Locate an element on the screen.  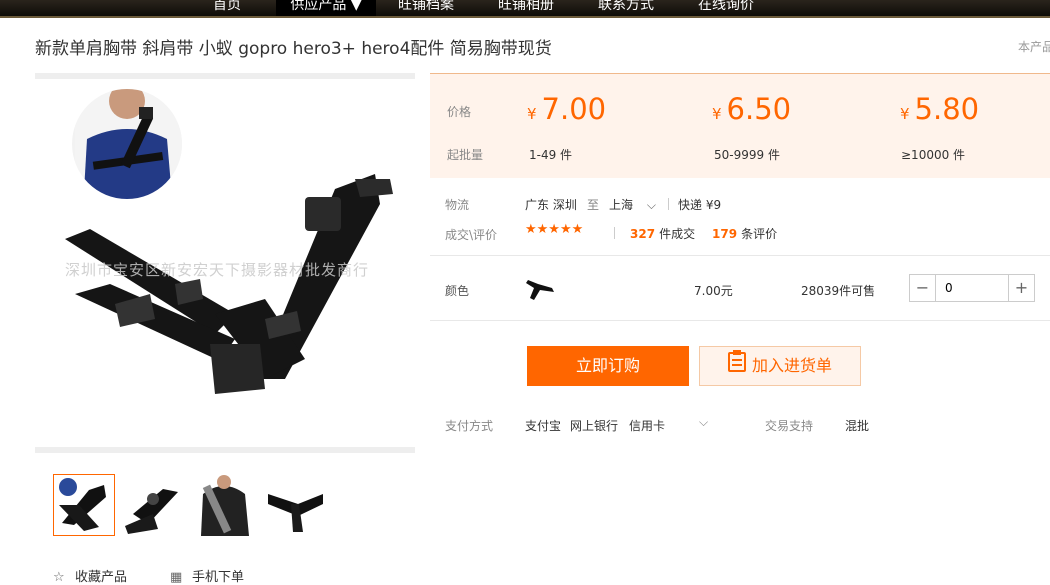
payment-method-bank: 网上银行 is located at coordinates (594, 426).